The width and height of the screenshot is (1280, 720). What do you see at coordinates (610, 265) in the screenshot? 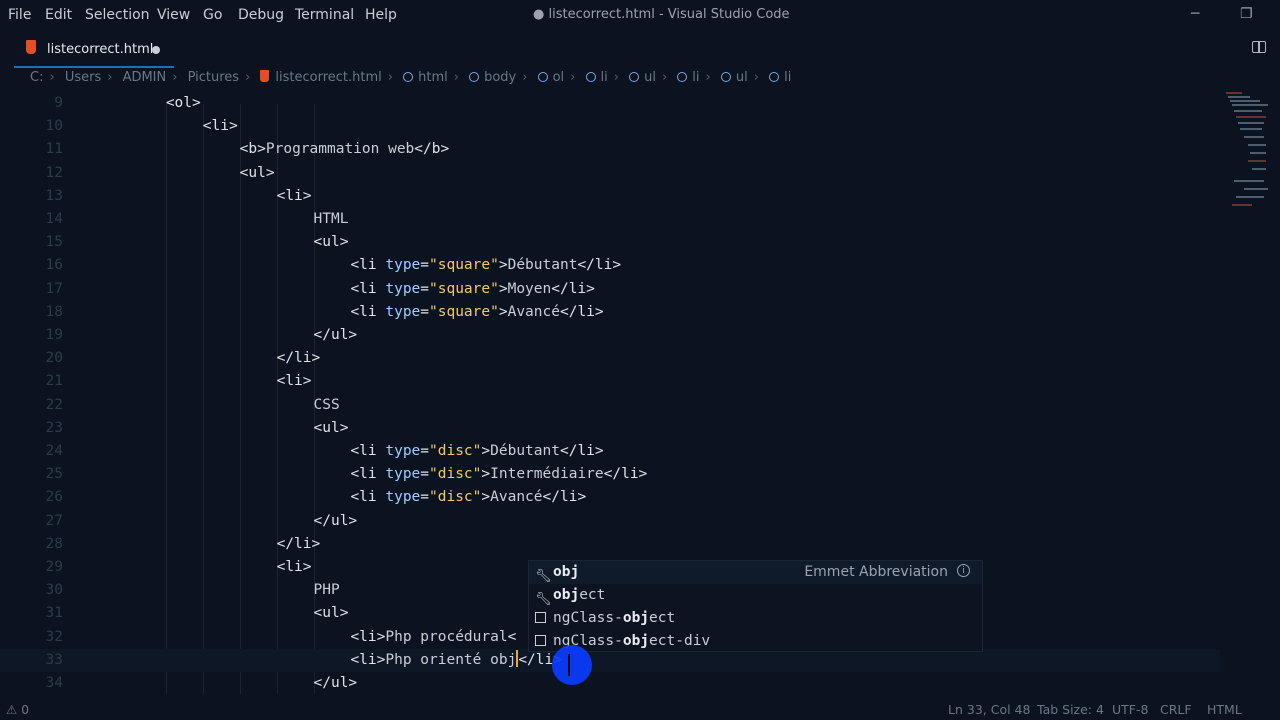
I see `code-line: 16 <li type="square">Débutant</li>` at bounding box center [610, 265].